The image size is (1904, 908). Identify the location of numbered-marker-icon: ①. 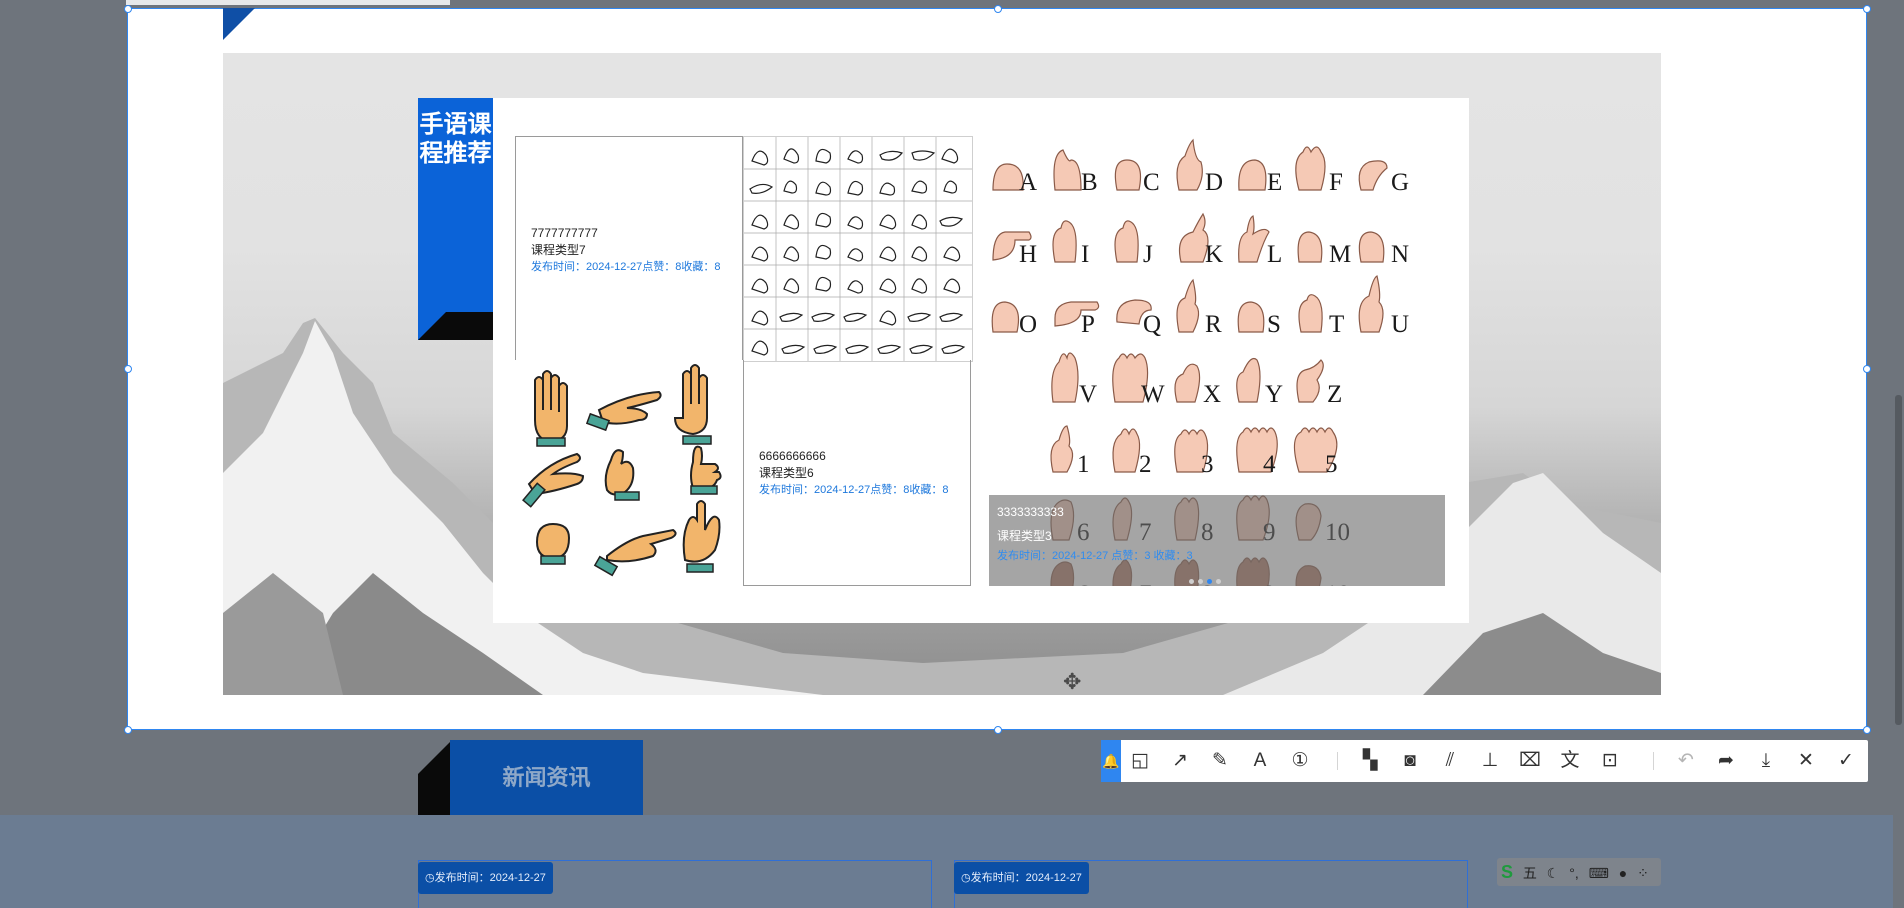
(1300, 760).